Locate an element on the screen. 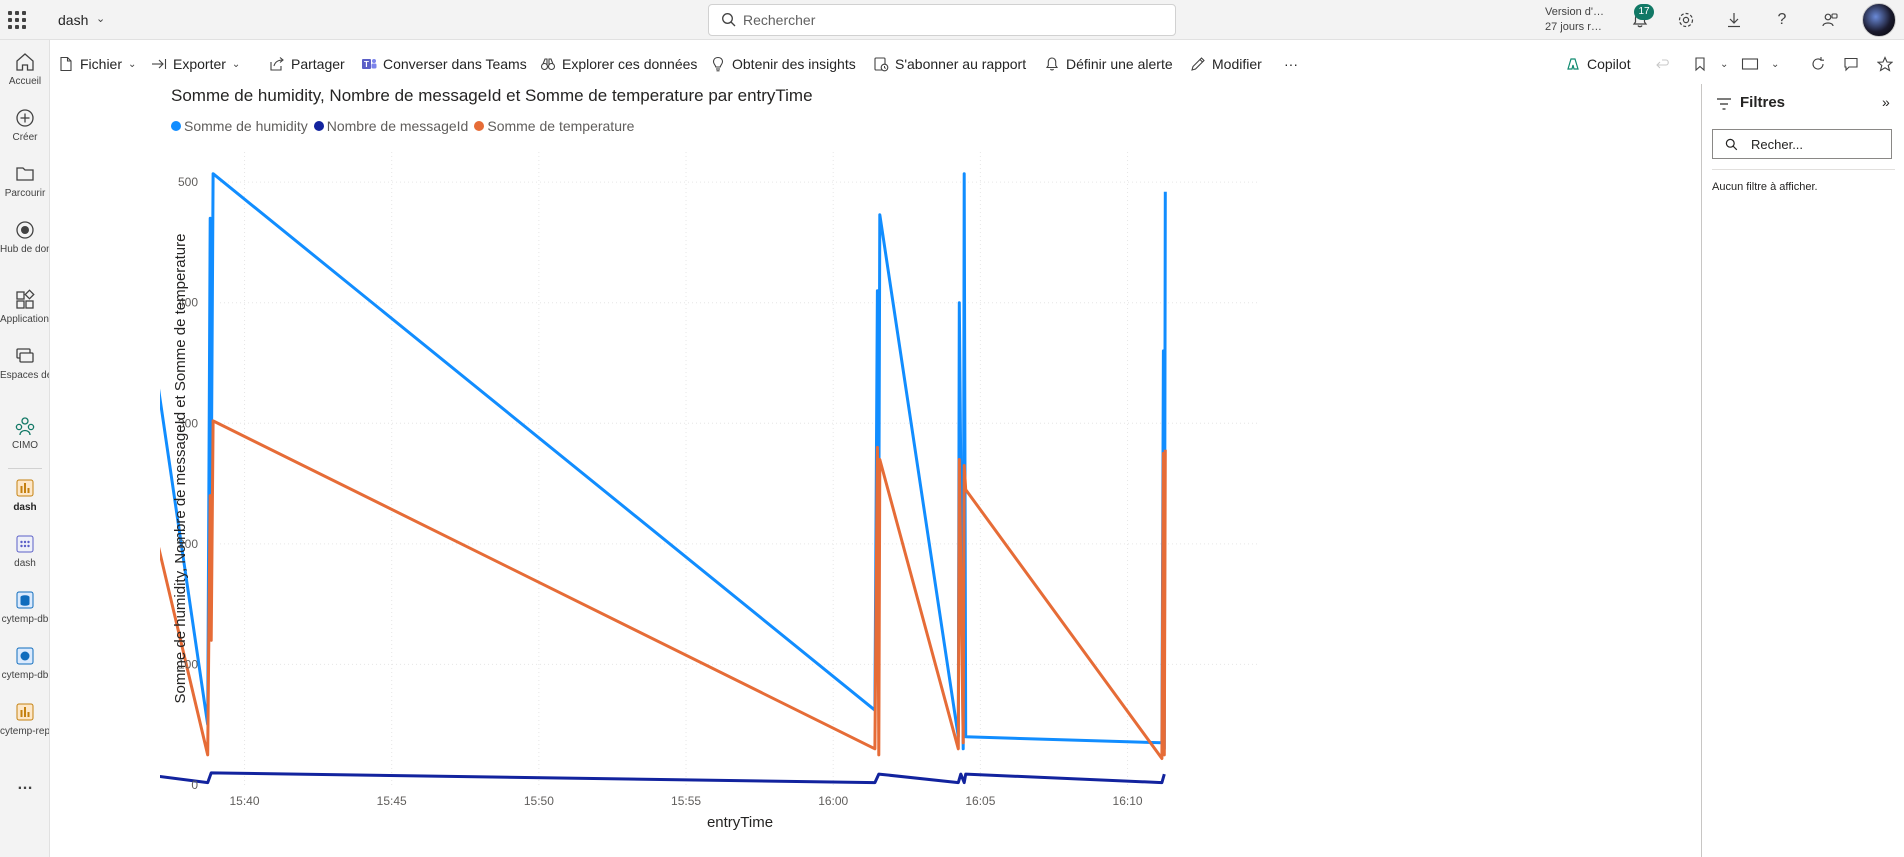 The image size is (1904, 857). nav-item-browse: Parcourir is located at coordinates (24, 181).